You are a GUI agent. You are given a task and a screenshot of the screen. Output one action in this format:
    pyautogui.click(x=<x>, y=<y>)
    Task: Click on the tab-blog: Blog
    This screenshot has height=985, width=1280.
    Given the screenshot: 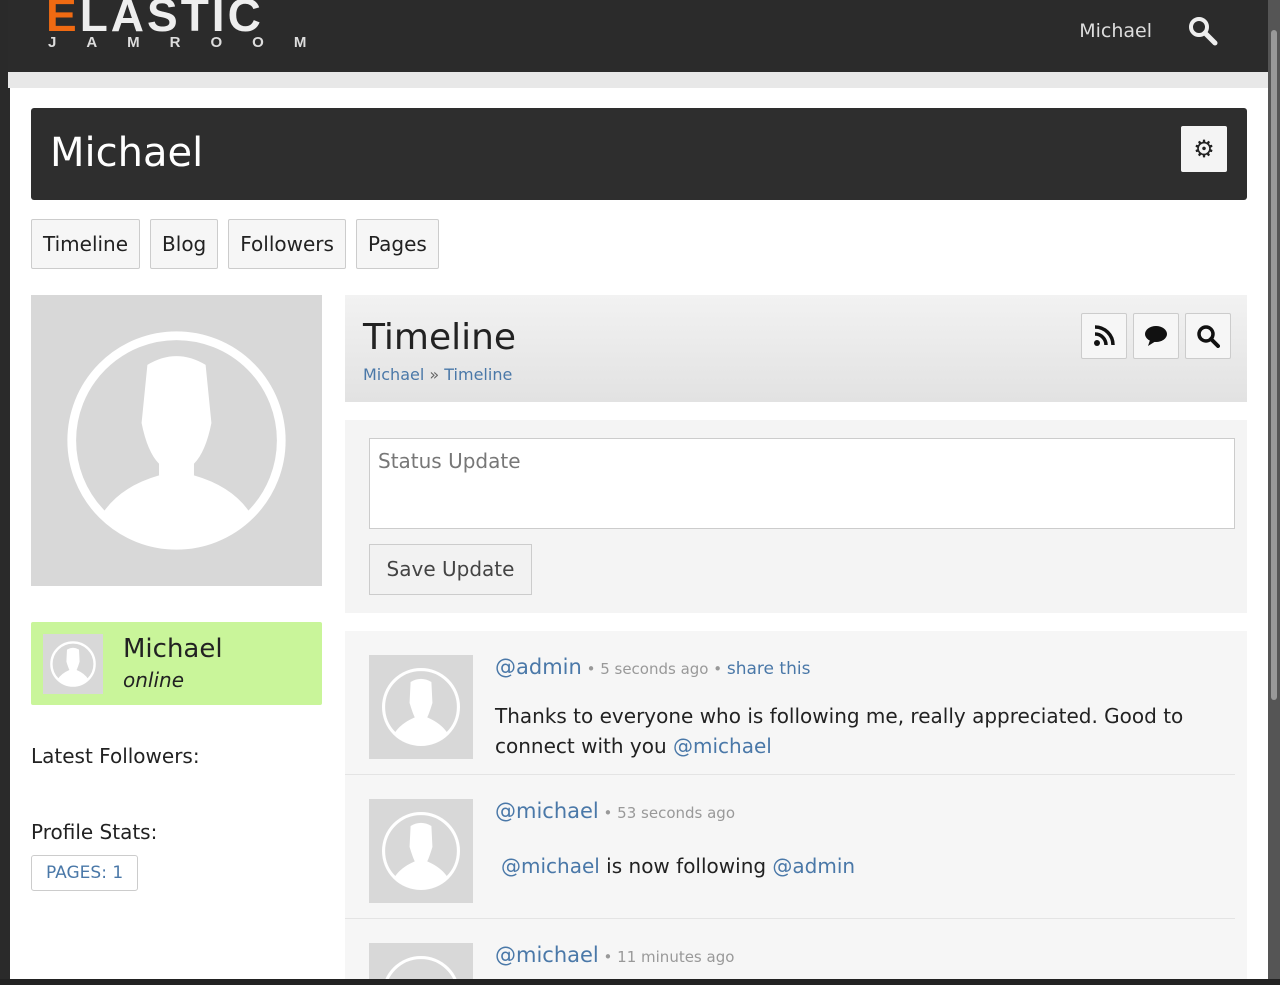 What is the action you would take?
    pyautogui.click(x=184, y=244)
    